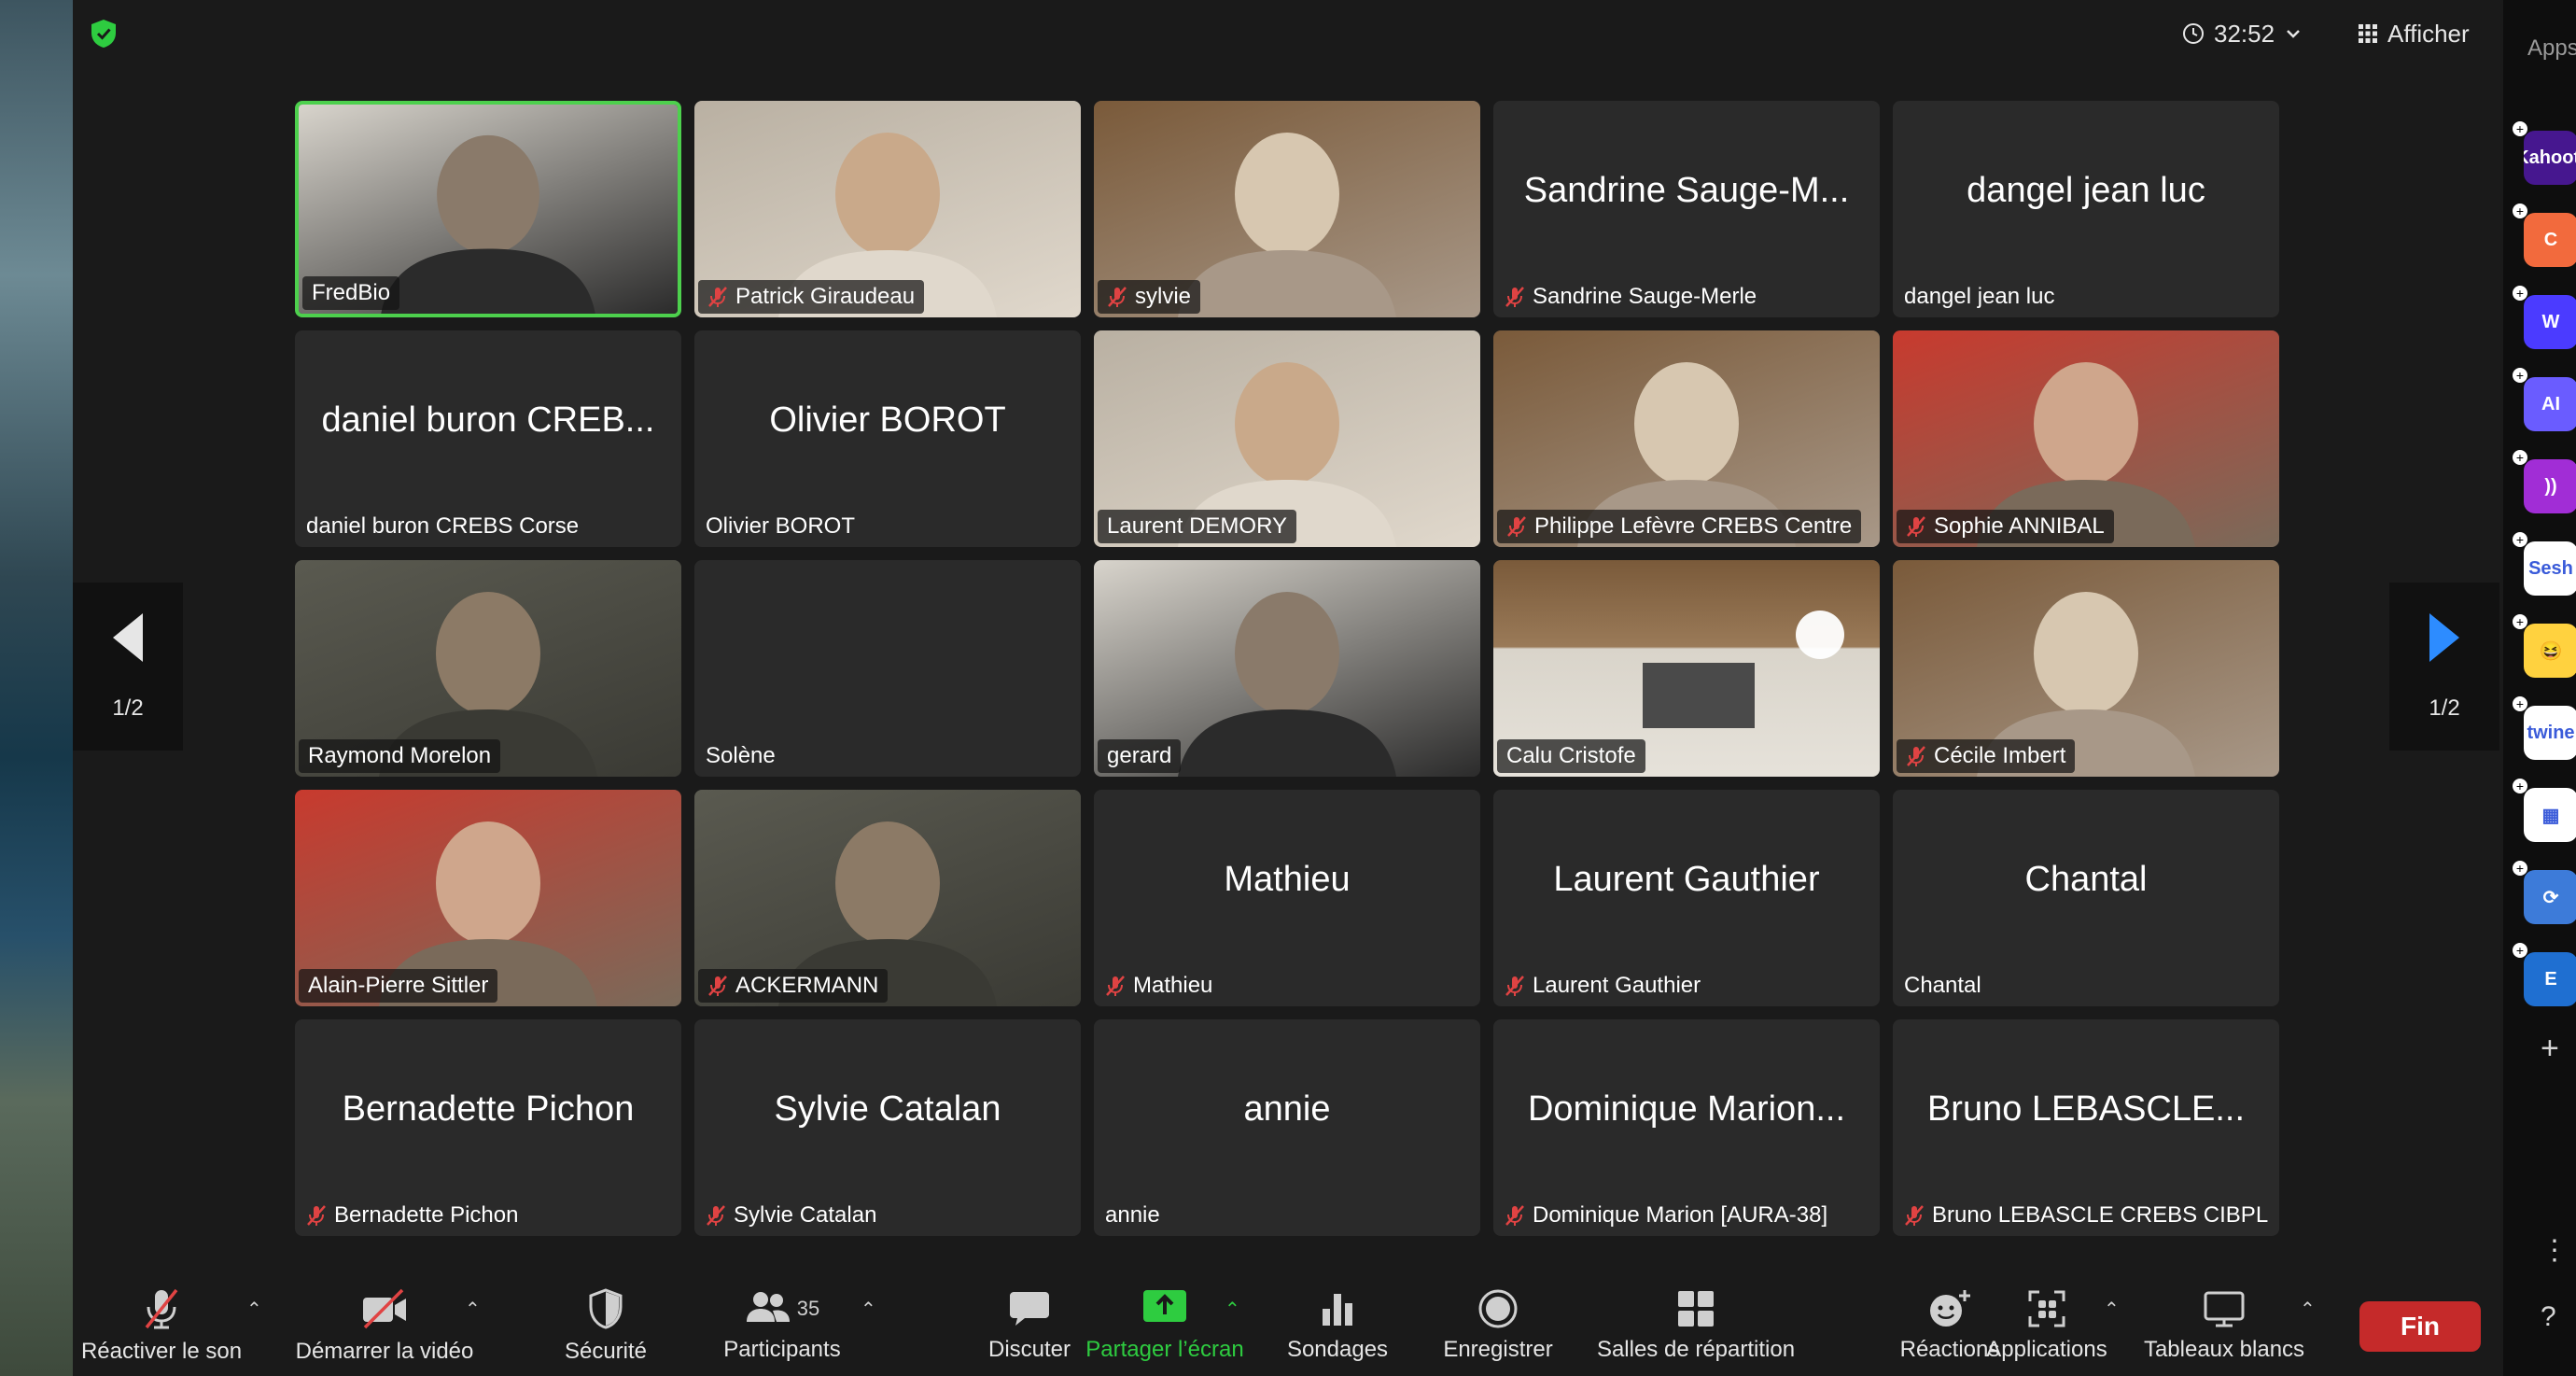 The image size is (2576, 1376). What do you see at coordinates (2444, 667) in the screenshot?
I see `next-page-button: 1/2` at bounding box center [2444, 667].